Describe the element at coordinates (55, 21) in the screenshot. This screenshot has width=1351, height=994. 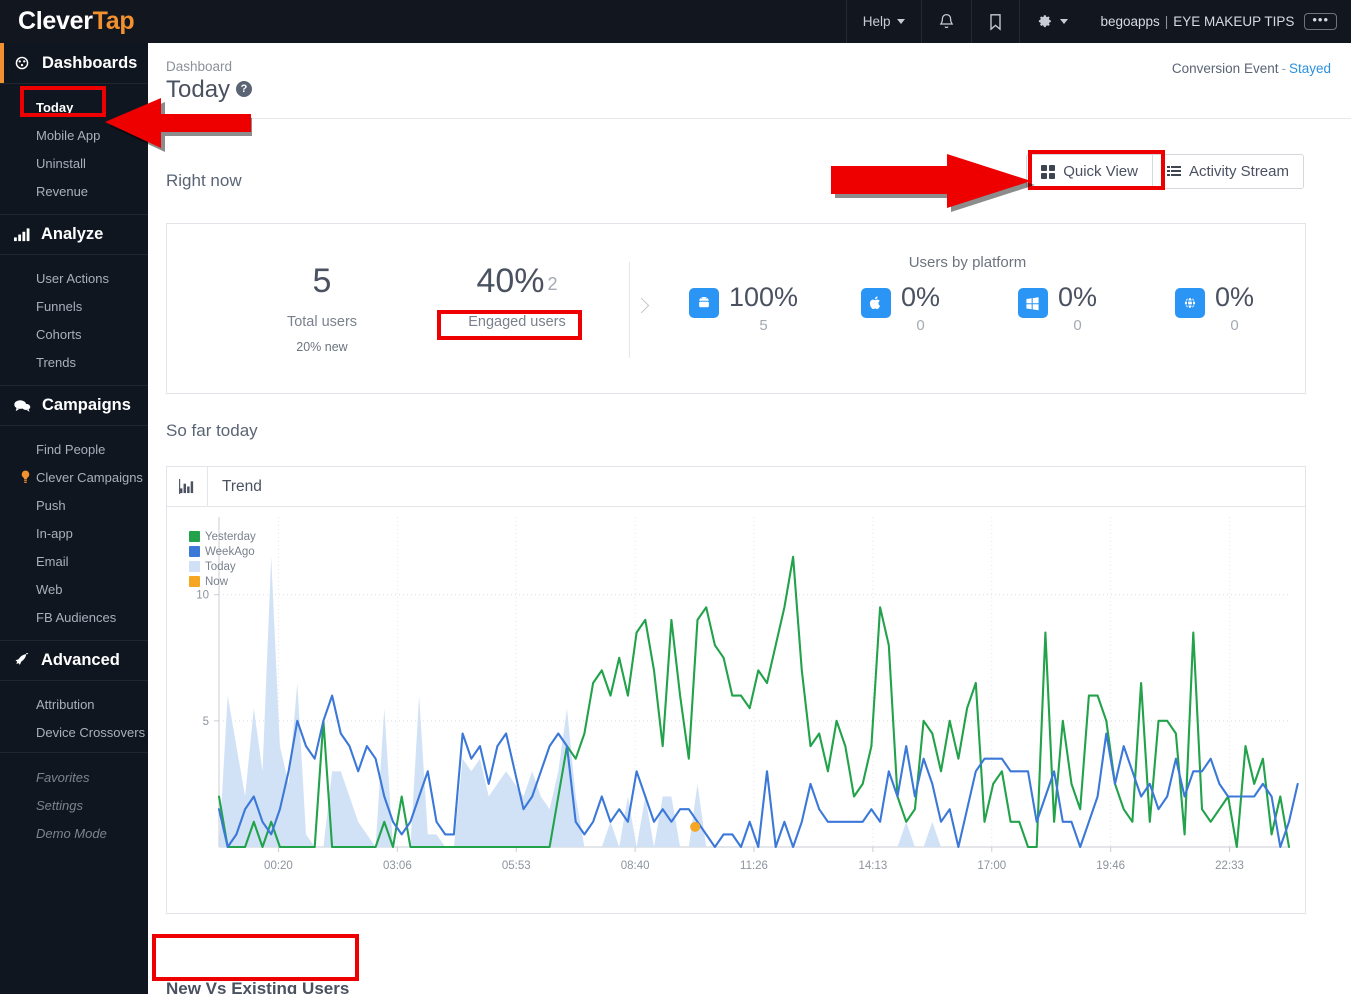
I see `brand-part-1: Clever` at that location.